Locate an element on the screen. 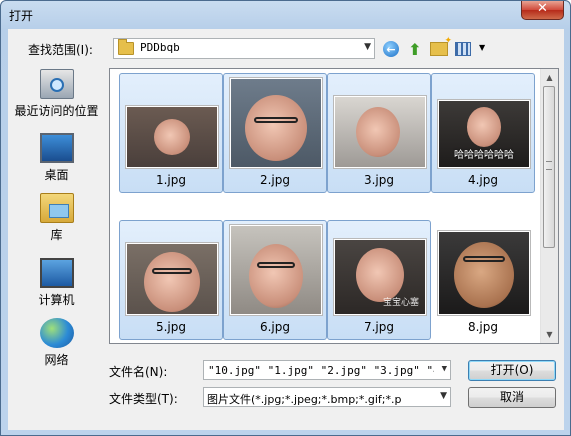 Image resolution: width=571 pixels, height=436 pixels. file-item: 8.jpg is located at coordinates (483, 280).